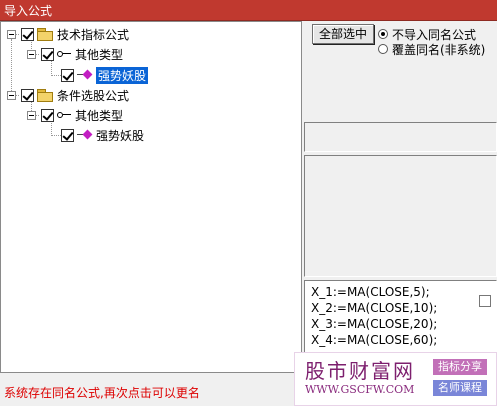  Describe the element at coordinates (248, 10) in the screenshot. I see `title-bar: 导入公式` at that location.